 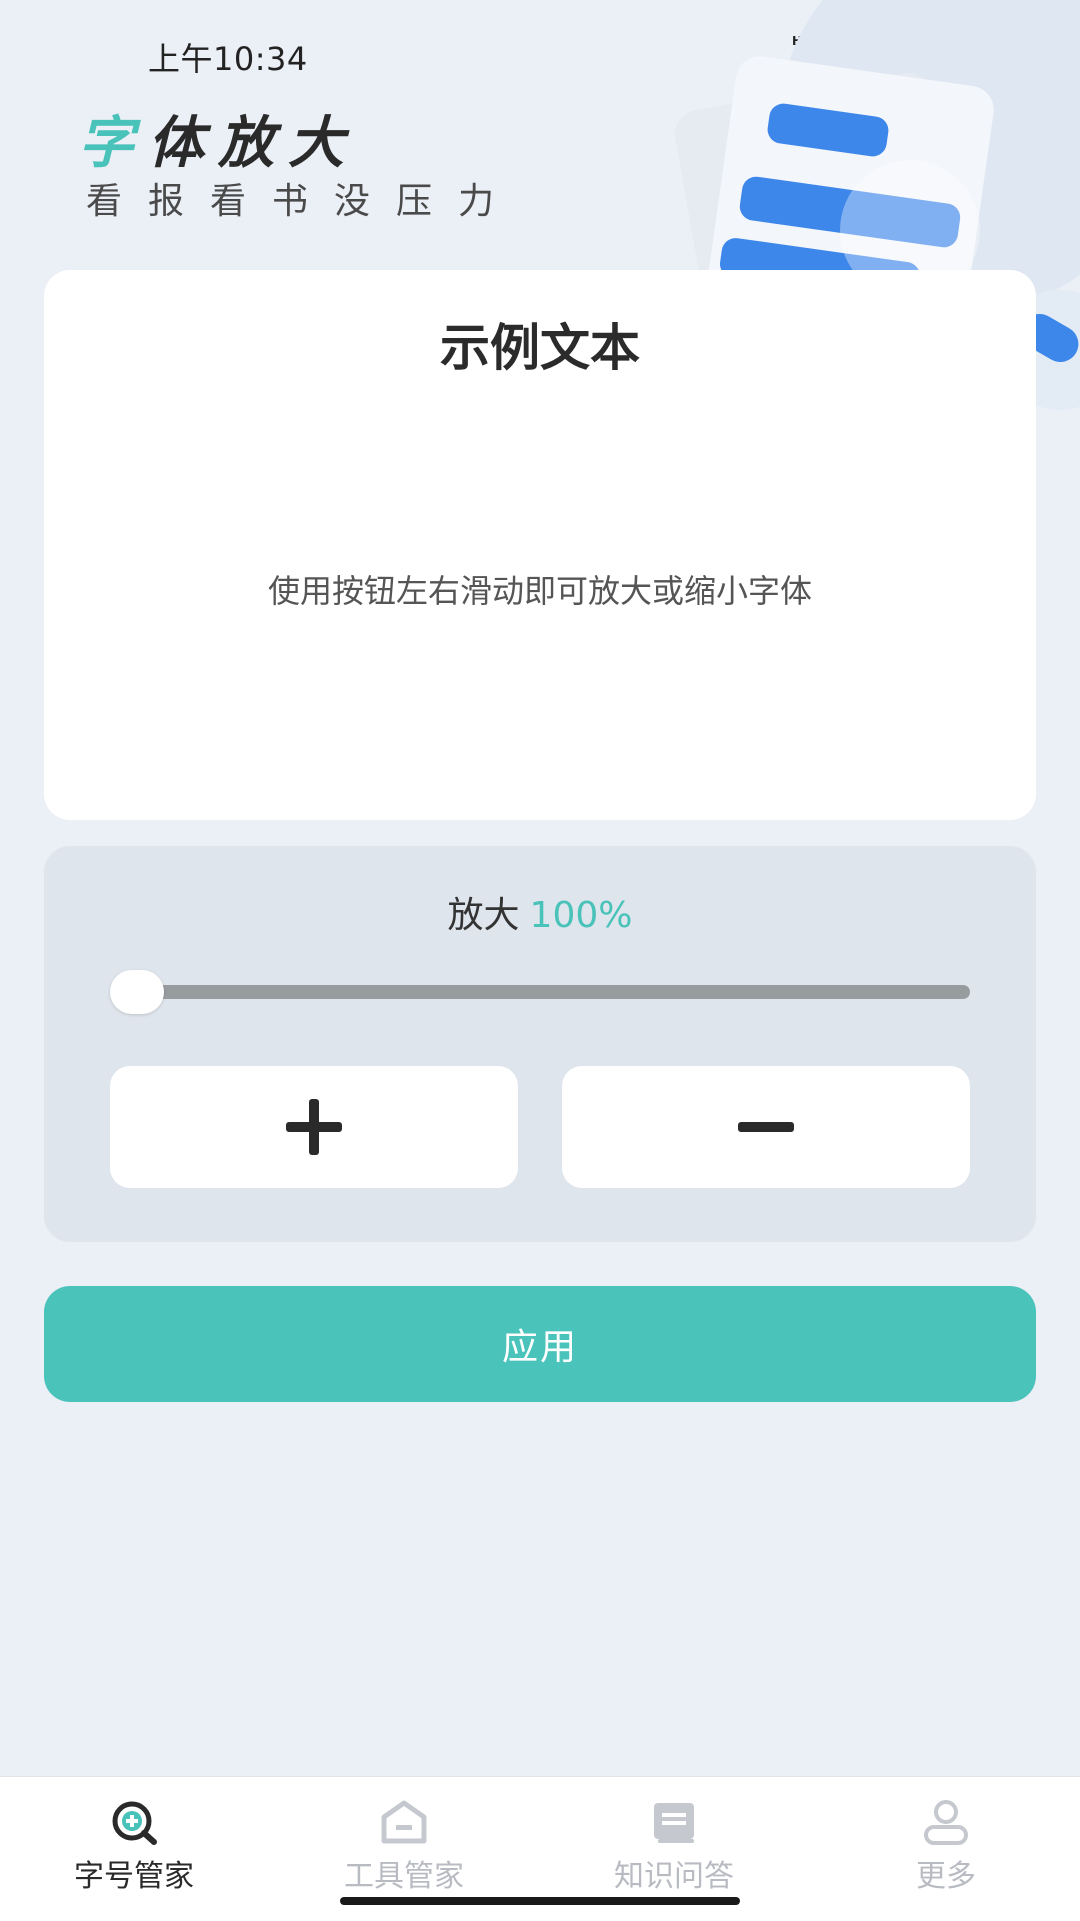 What do you see at coordinates (946, 1822) in the screenshot?
I see `user-icon` at bounding box center [946, 1822].